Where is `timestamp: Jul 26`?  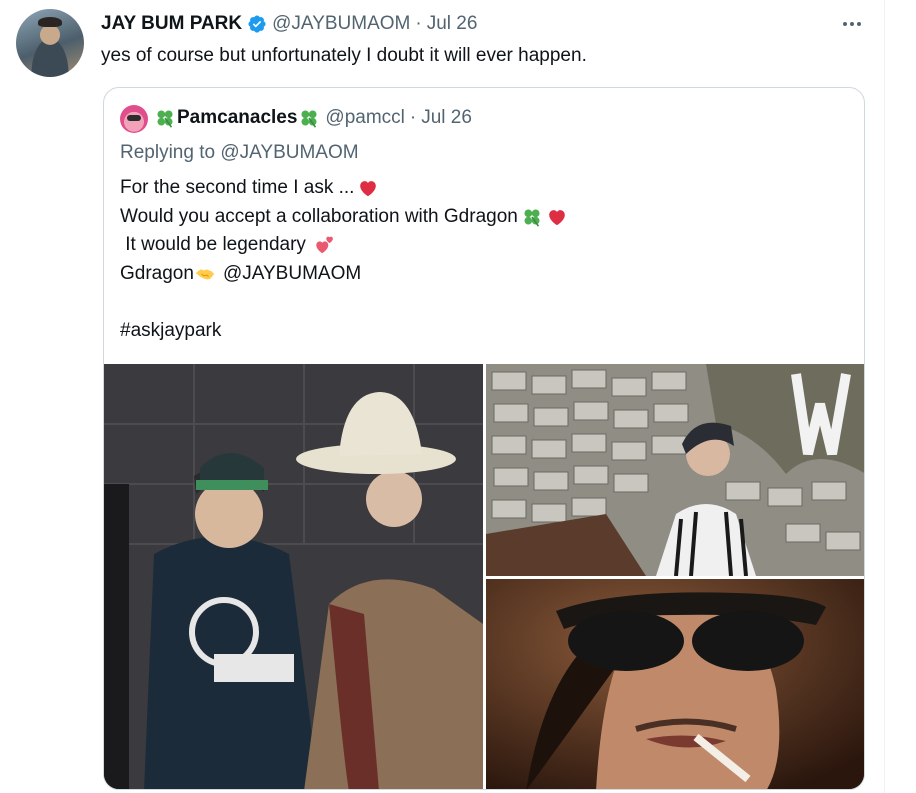 timestamp: Jul 26 is located at coordinates (452, 24).